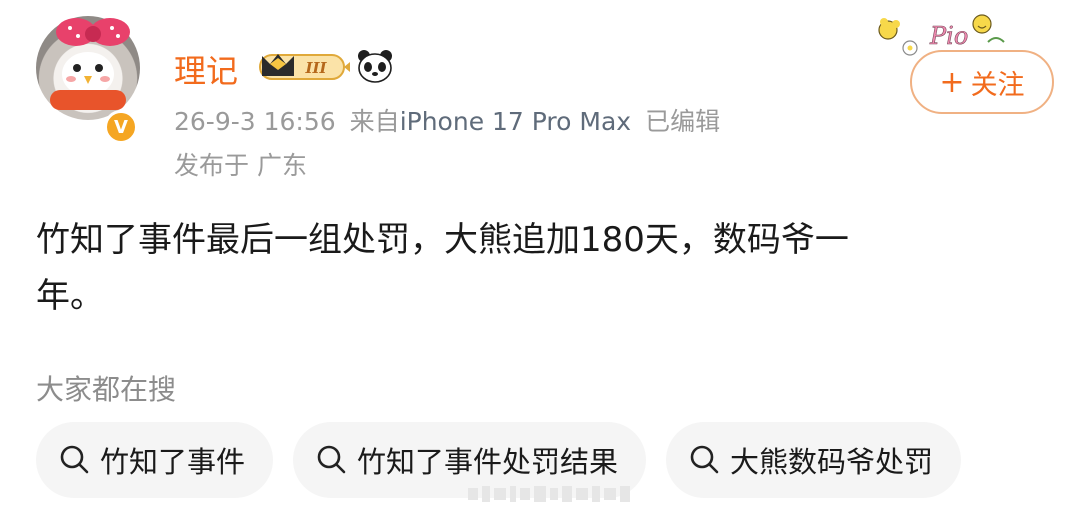 The image size is (1090, 520). What do you see at coordinates (206, 69) in the screenshot?
I see `username: 理记` at bounding box center [206, 69].